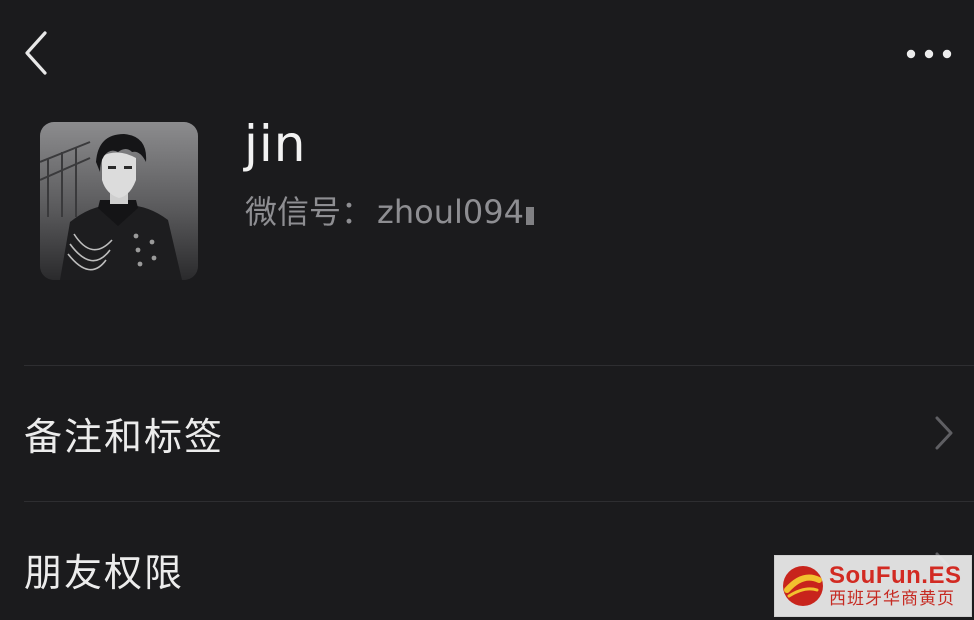 The image size is (974, 620). I want to click on more-horizontal-icon, so click(929, 54).